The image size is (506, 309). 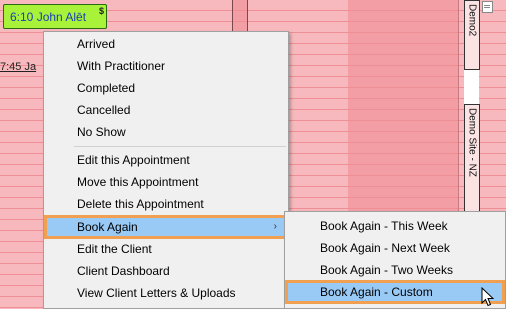 I want to click on submenu-item-two-weeks: Book Again - Two Weeks, so click(x=395, y=270).